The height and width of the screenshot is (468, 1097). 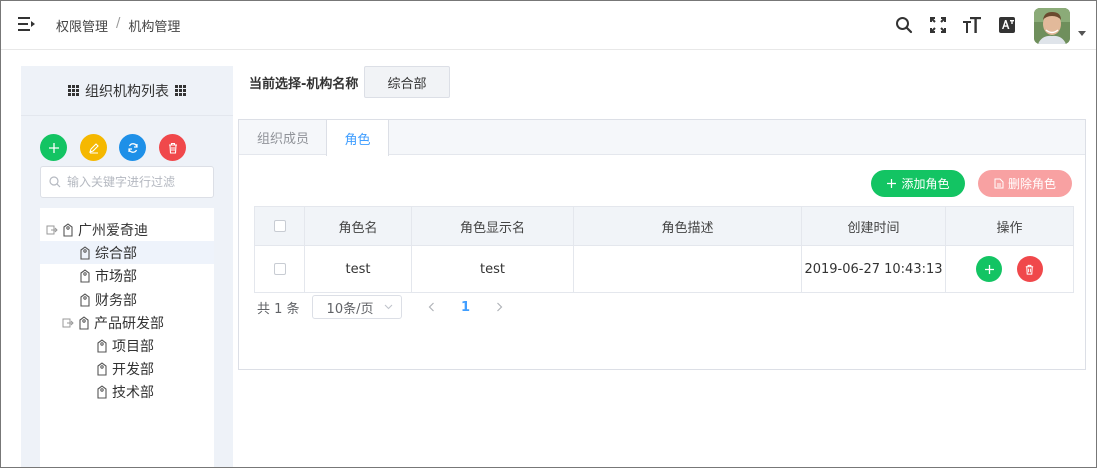 I want to click on tree-node-finance-dept: 财务部, so click(x=108, y=299).